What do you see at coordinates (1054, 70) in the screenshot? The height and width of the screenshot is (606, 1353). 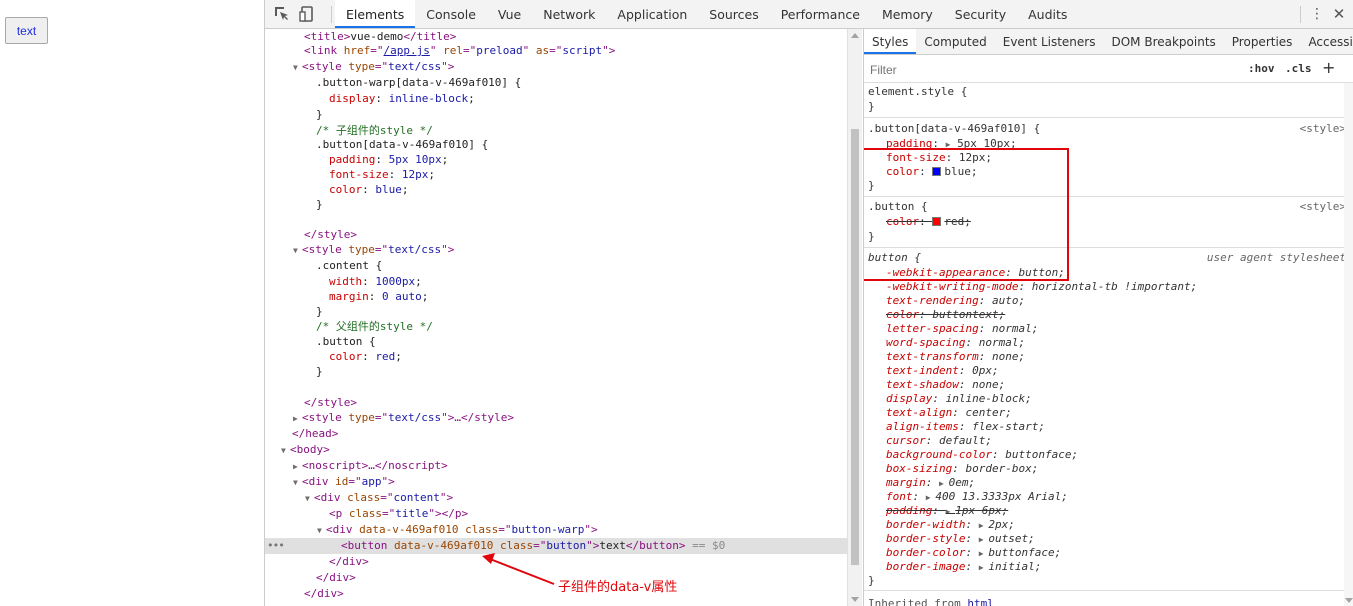 I see `styles-filter-input` at bounding box center [1054, 70].